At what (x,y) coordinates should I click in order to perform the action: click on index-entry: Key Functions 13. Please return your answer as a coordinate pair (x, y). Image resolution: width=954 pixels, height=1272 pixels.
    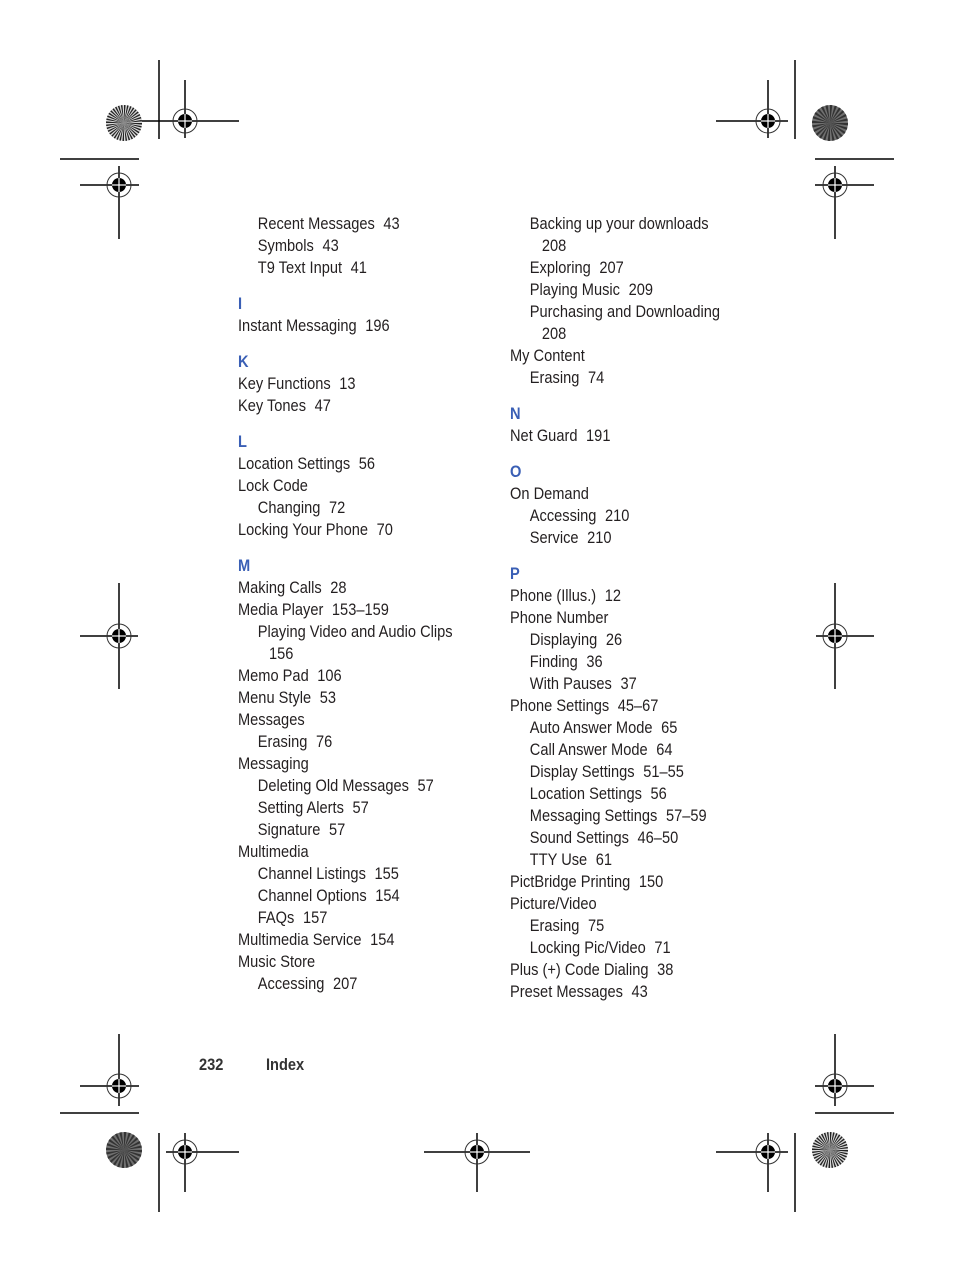
    Looking at the image, I should click on (345, 384).